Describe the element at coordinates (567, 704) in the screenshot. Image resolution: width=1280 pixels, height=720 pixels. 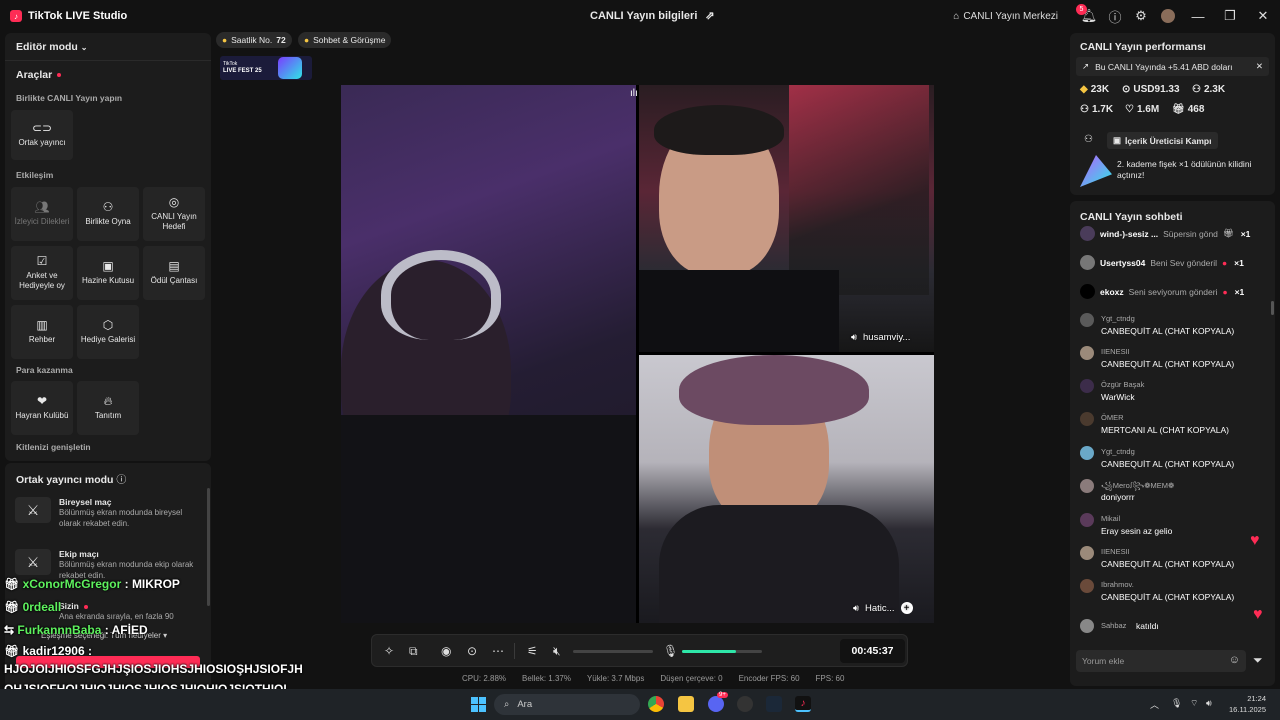
I see `taskbar-search: ⌕ Ara` at that location.